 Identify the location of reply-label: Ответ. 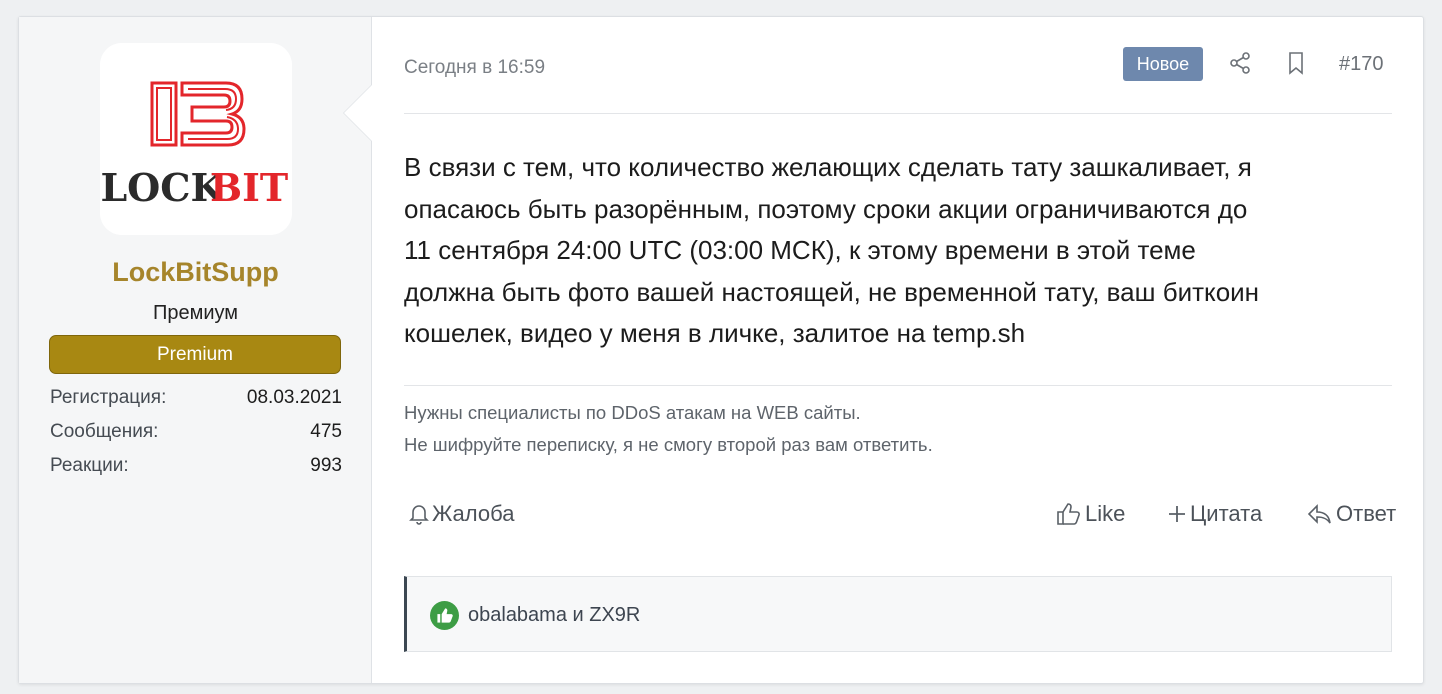
(1366, 513).